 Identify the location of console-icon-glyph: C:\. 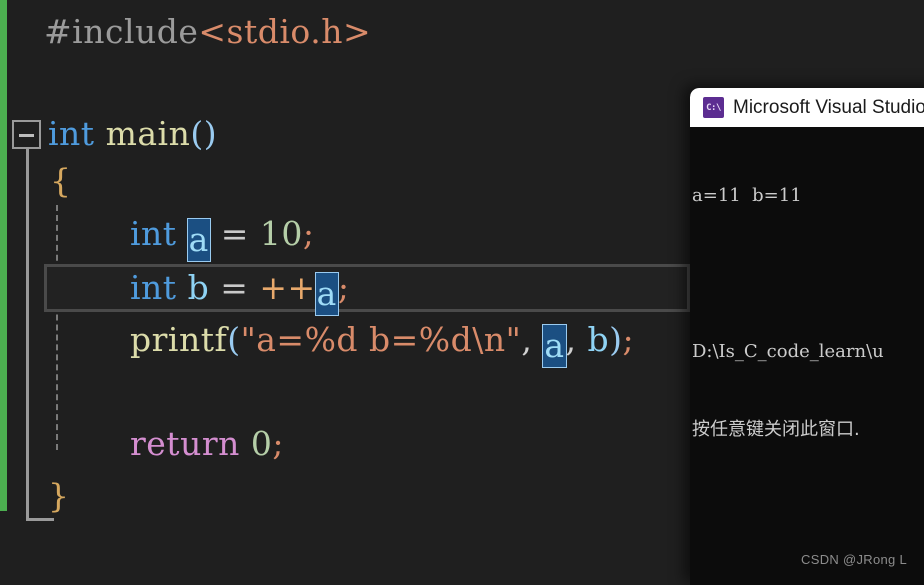
(713, 107).